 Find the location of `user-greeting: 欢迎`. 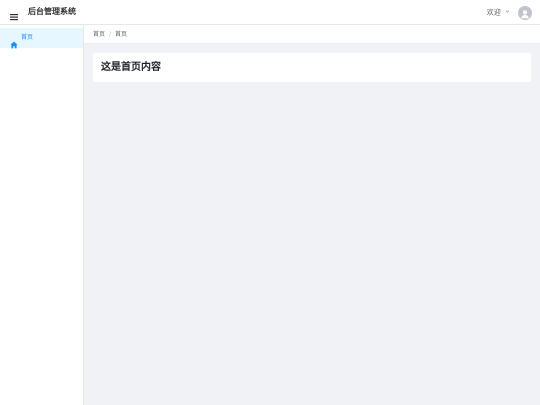

user-greeting: 欢迎 is located at coordinates (493, 12).